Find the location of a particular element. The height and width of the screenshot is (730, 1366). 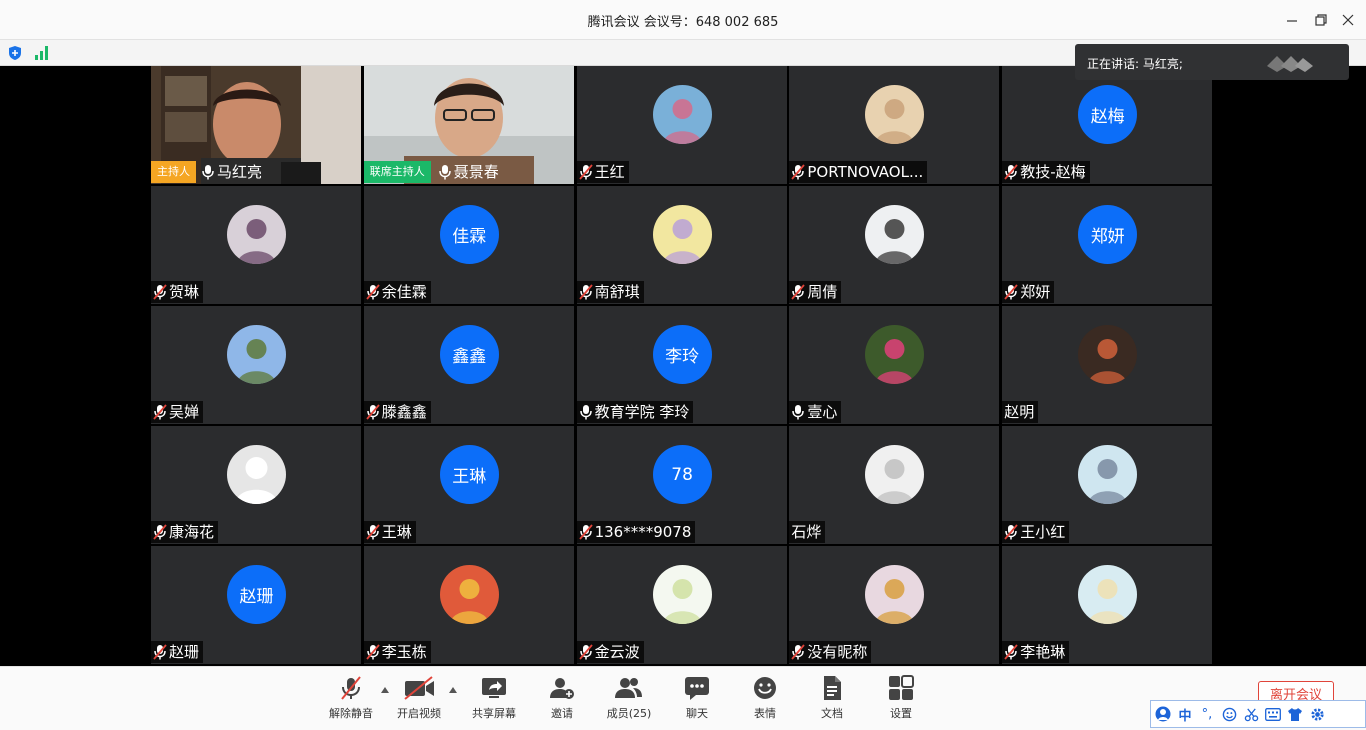

participant-tile: 李玲教育学院 李玲 is located at coordinates (681, 365).